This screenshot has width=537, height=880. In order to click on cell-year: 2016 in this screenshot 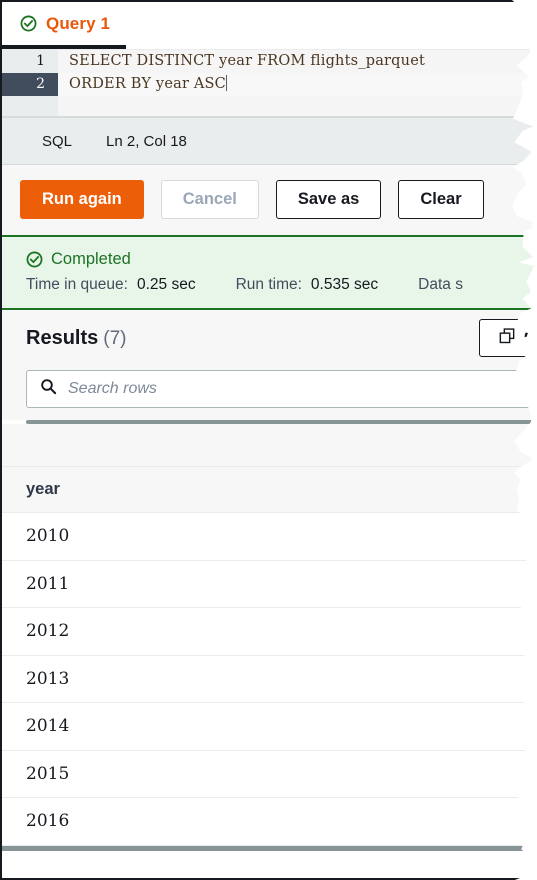, I will do `click(48, 821)`.